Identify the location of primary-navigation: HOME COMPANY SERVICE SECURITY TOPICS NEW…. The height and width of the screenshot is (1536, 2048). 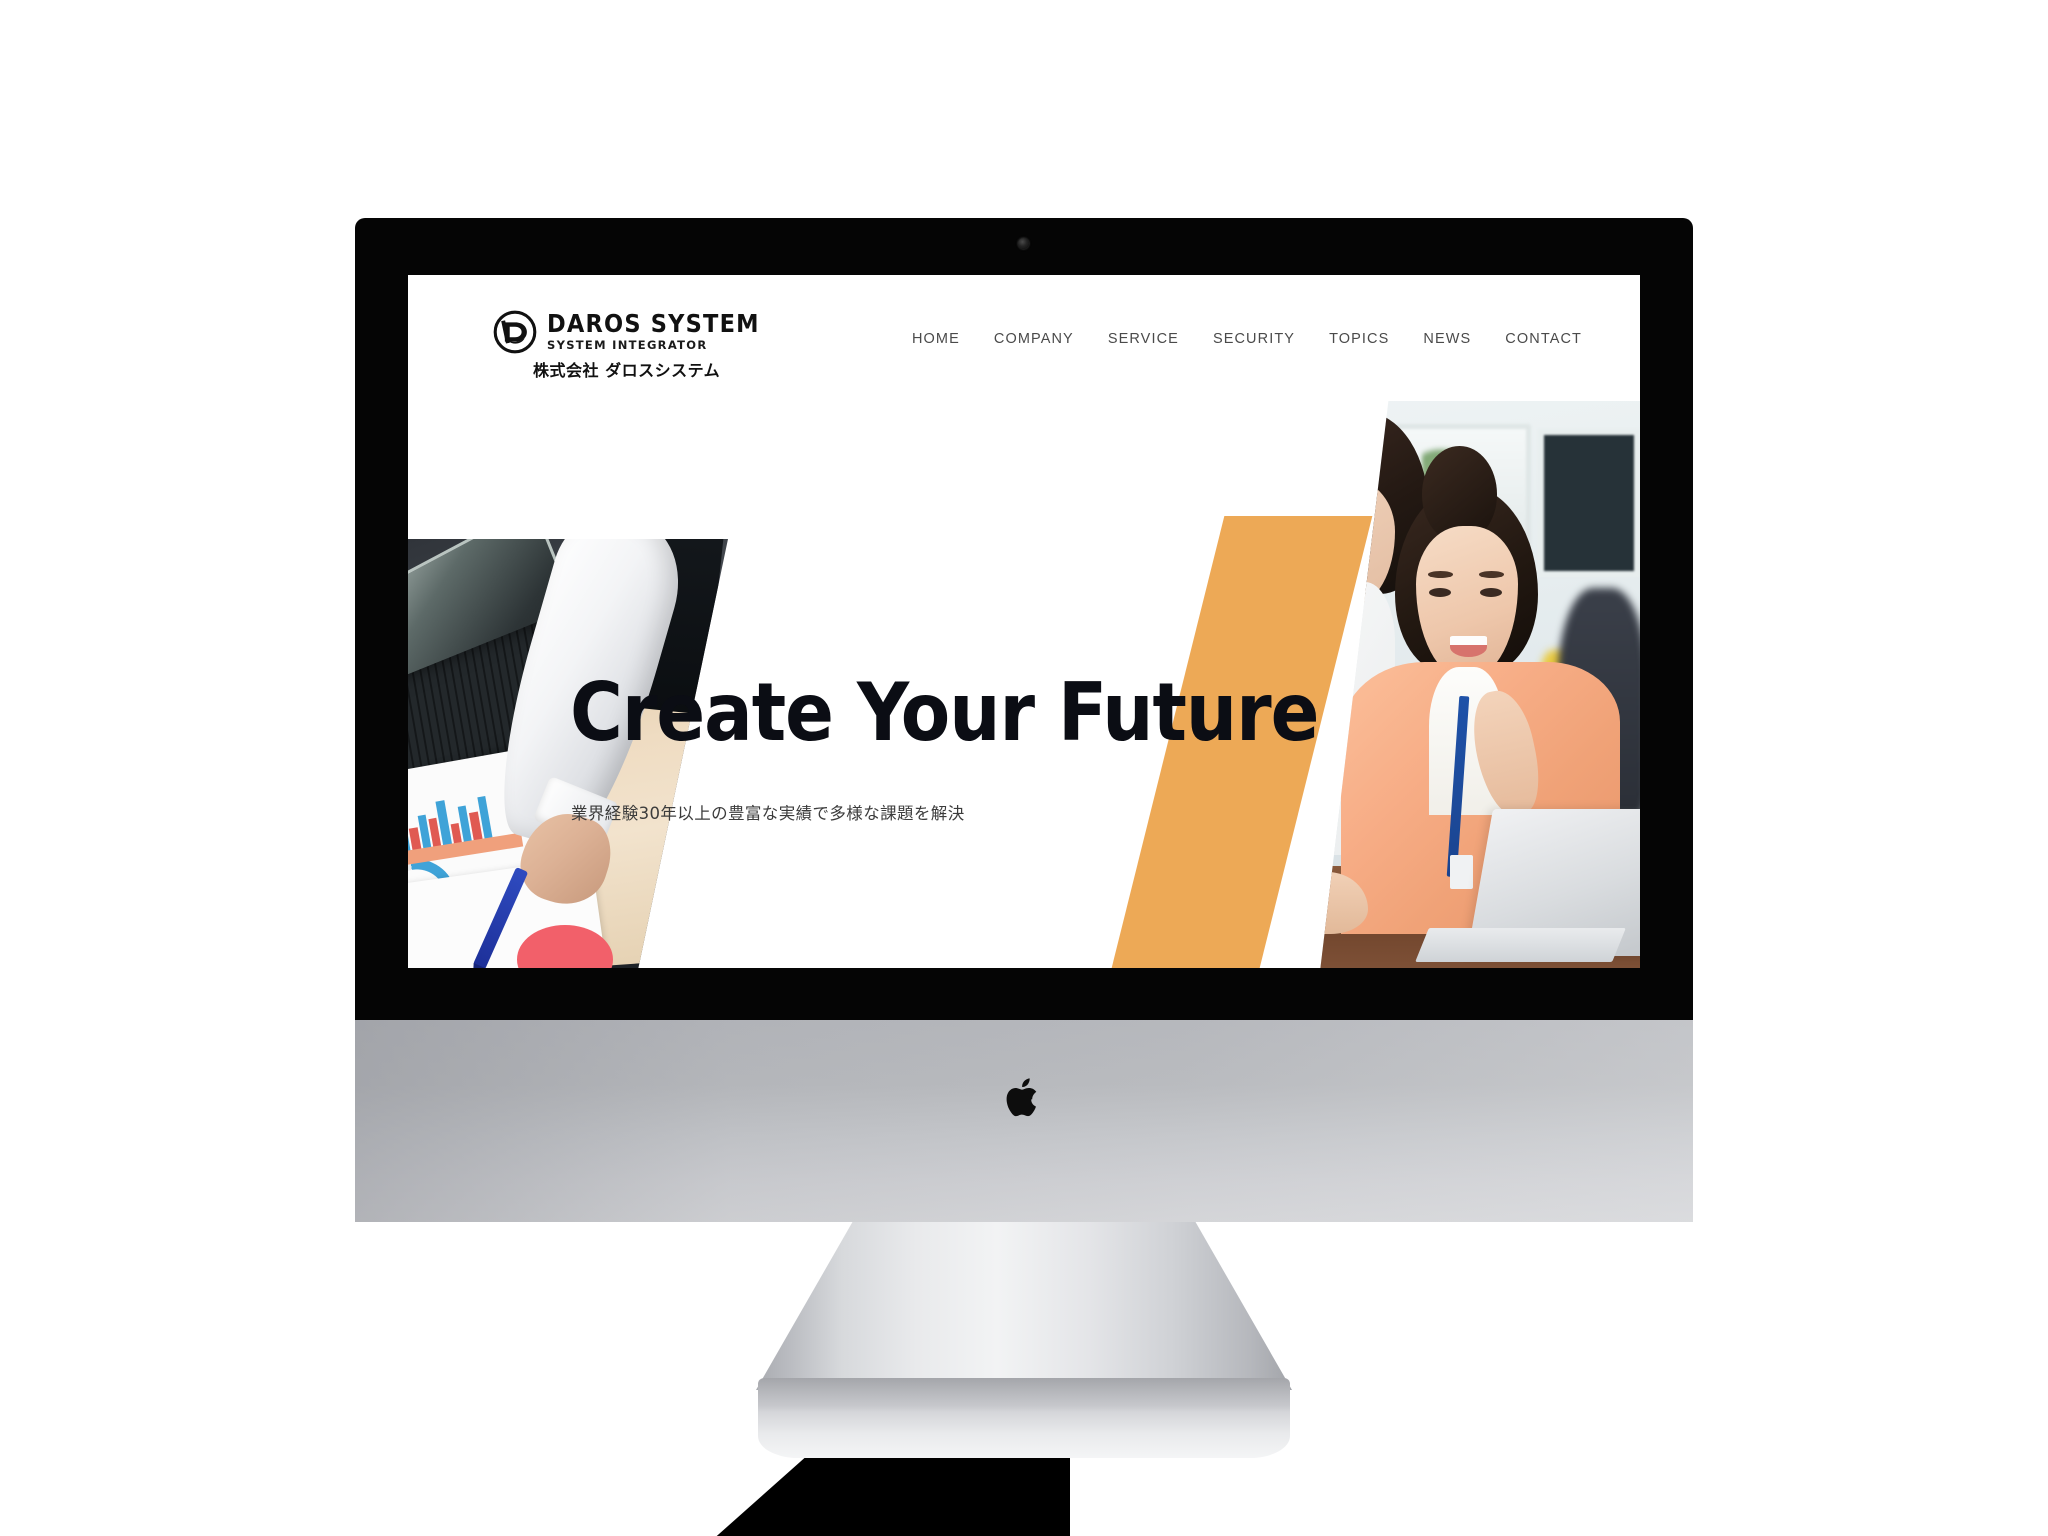
(1247, 339).